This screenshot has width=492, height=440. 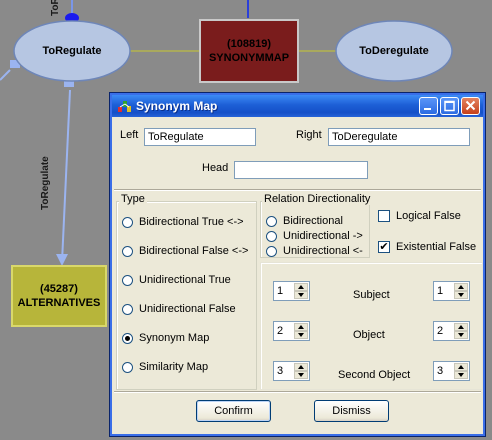 What do you see at coordinates (72, 51) in the screenshot?
I see `node-toregulate-label: ToRegulate` at bounding box center [72, 51].